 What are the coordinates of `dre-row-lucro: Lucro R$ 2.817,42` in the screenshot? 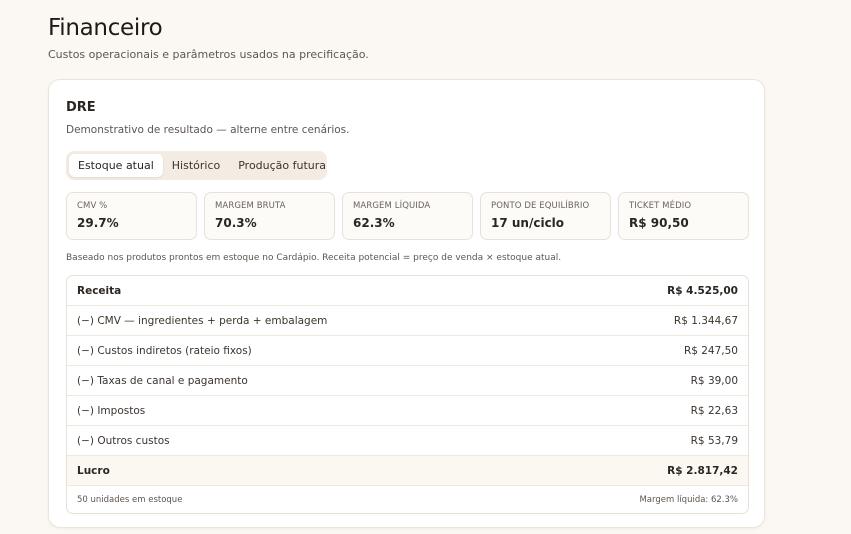 It's located at (407, 471).